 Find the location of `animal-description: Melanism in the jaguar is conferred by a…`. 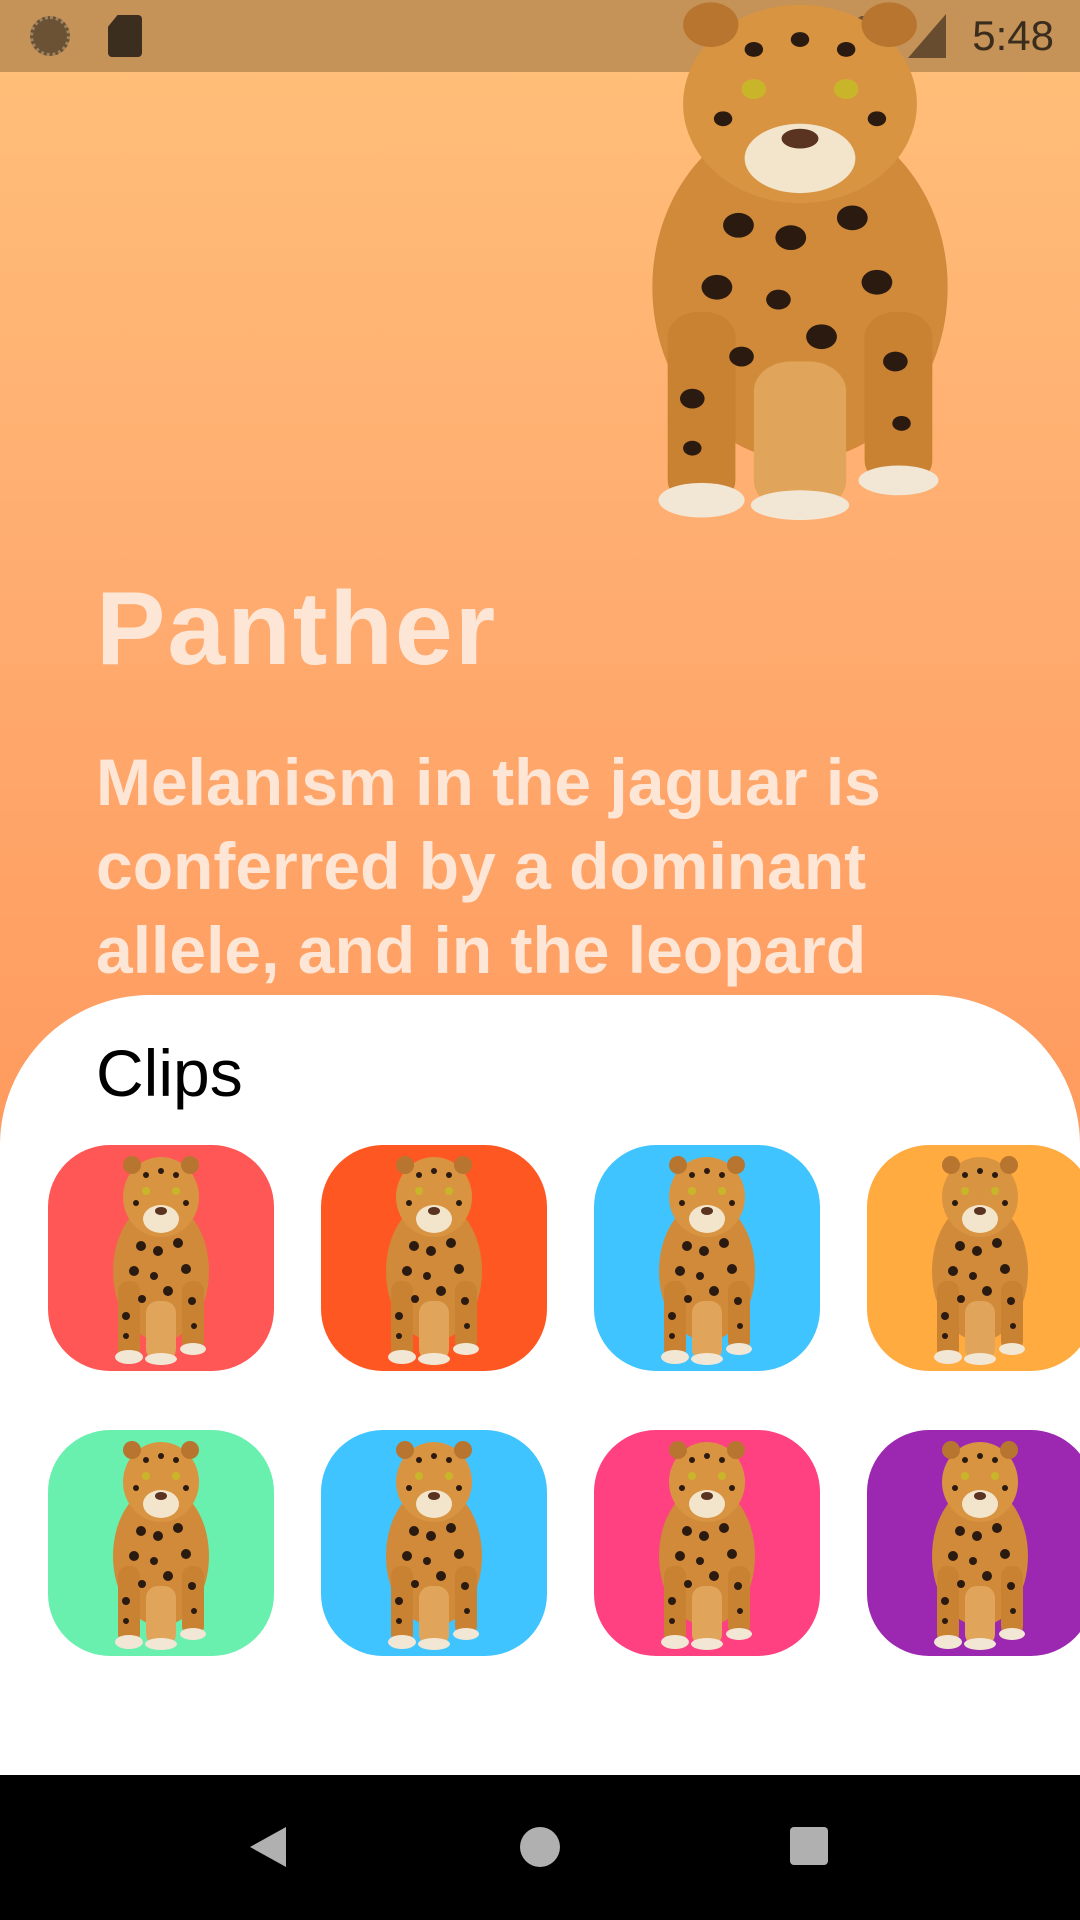

animal-description: Melanism in the jaguar is conferred by a… is located at coordinates (488, 866).